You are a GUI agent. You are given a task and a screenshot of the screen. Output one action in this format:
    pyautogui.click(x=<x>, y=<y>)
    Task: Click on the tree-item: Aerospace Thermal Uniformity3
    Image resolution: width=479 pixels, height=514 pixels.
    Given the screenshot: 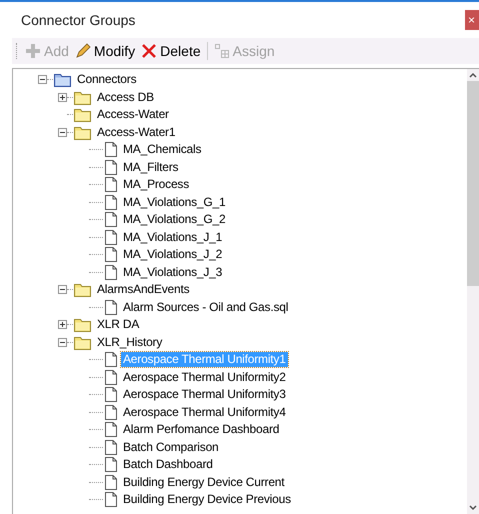 What is the action you would take?
    pyautogui.click(x=204, y=394)
    